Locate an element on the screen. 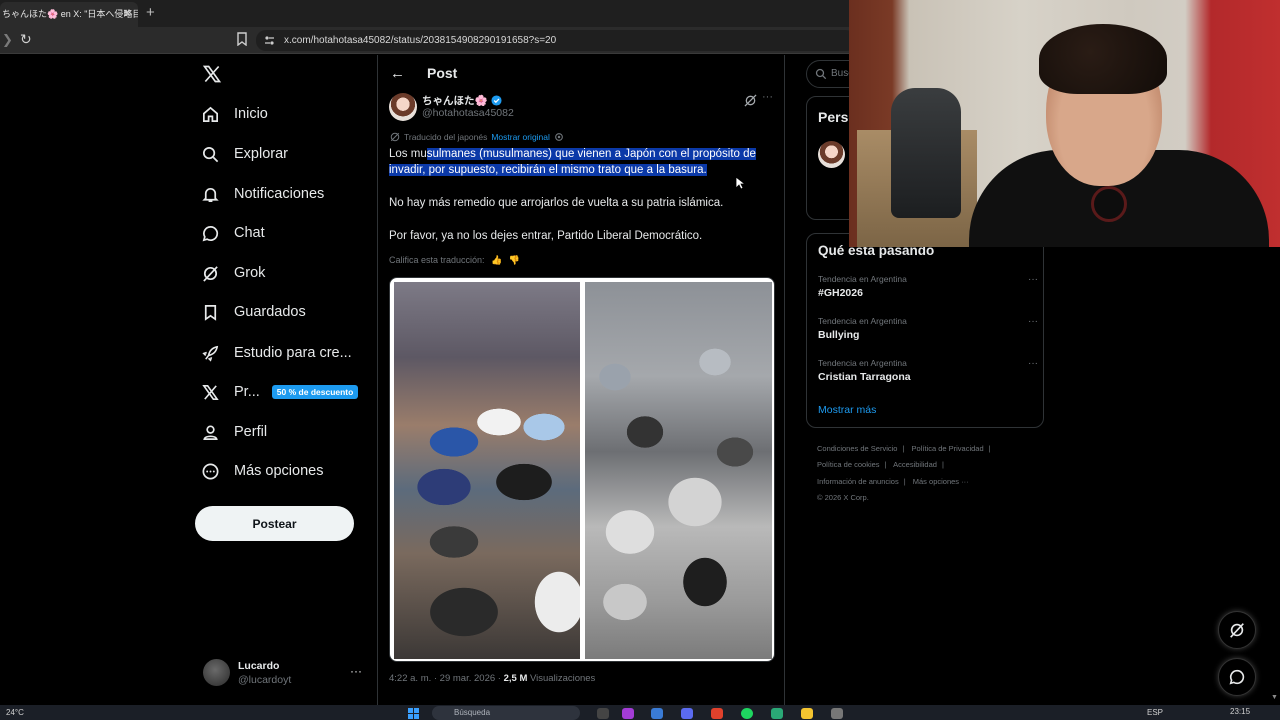 This screenshot has height=720, width=1280. os-taskbar: 24°C Búsqueda ESP 23:15 is located at coordinates (640, 712).